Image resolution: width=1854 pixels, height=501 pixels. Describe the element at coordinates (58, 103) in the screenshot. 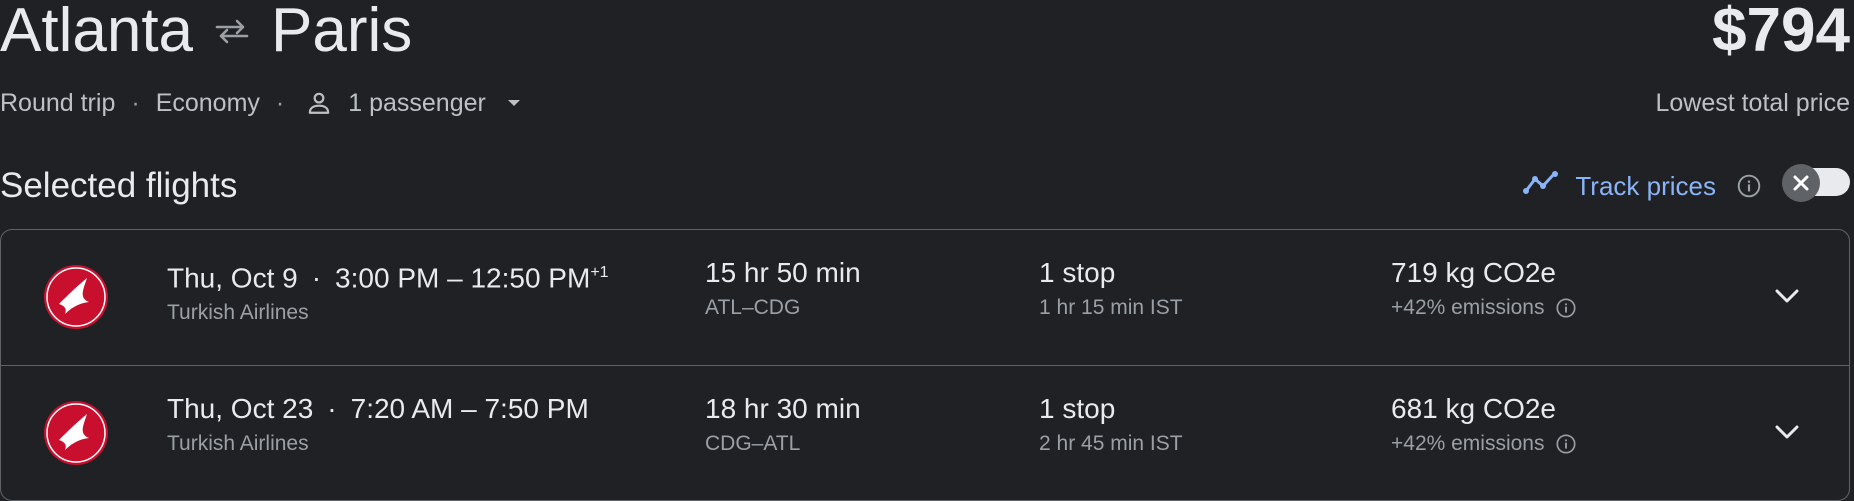

I see `trip-type: Round trip` at that location.